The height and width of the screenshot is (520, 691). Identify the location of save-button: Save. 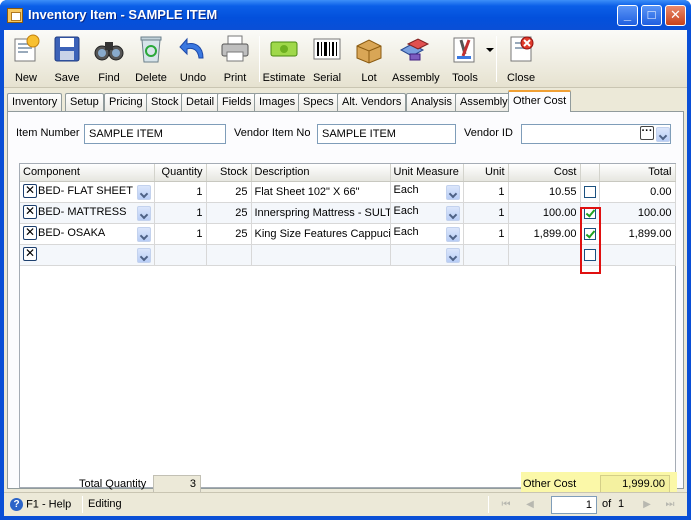
(67, 60).